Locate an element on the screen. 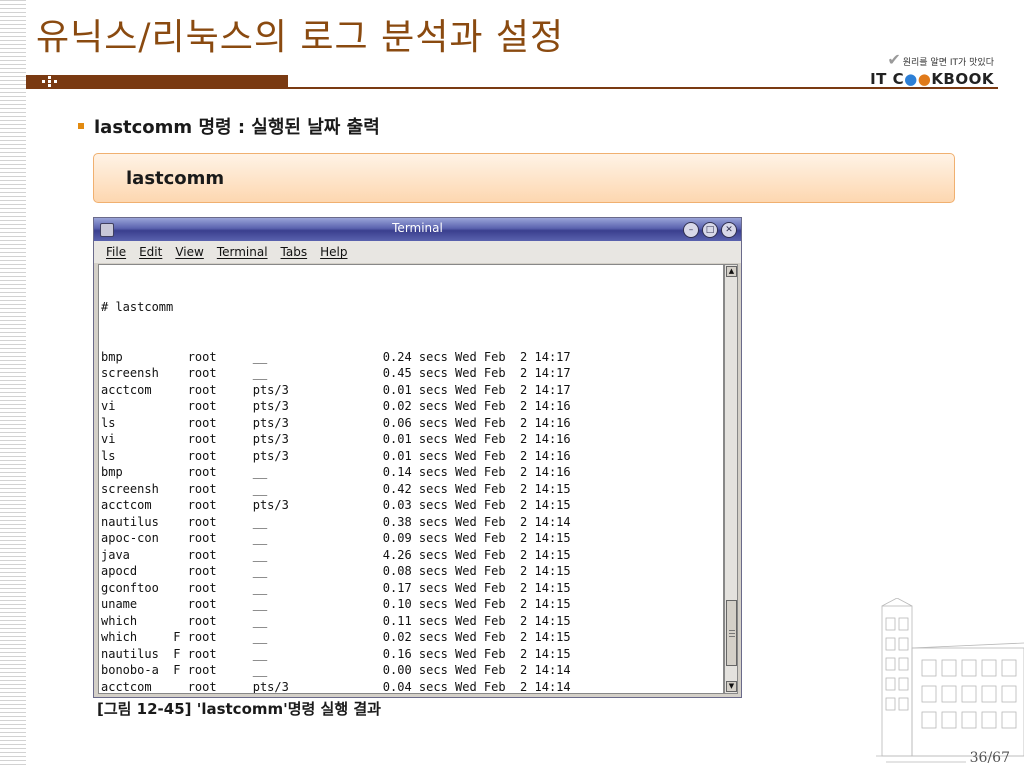 The height and width of the screenshot is (768, 1024). terminal-cell-time: 0.00 secs is located at coordinates (415, 670).